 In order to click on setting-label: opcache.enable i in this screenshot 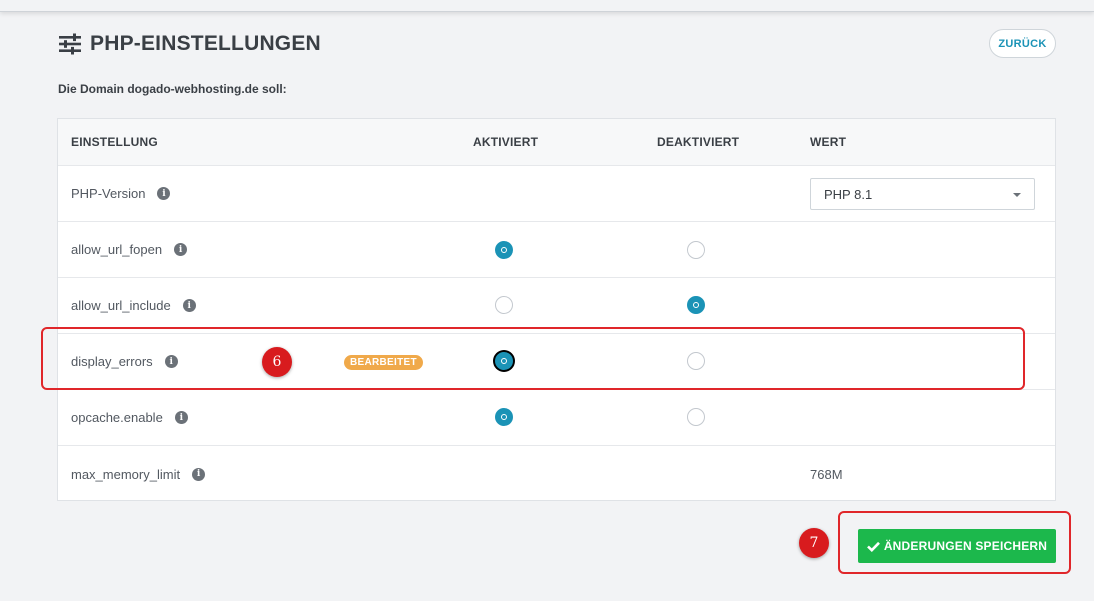, I will do `click(129, 417)`.